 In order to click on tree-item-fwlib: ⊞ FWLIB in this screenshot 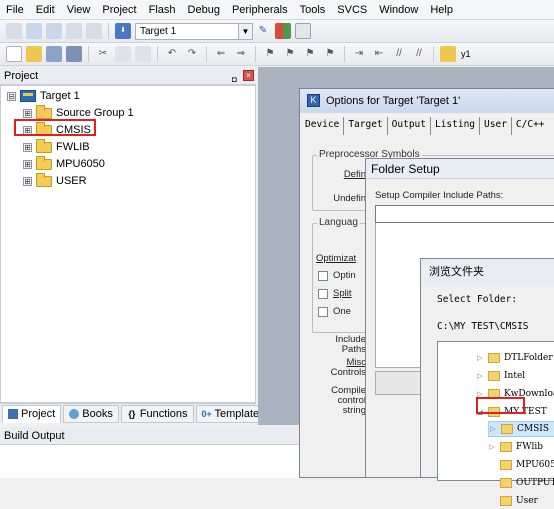, I will do `click(56, 146)`.